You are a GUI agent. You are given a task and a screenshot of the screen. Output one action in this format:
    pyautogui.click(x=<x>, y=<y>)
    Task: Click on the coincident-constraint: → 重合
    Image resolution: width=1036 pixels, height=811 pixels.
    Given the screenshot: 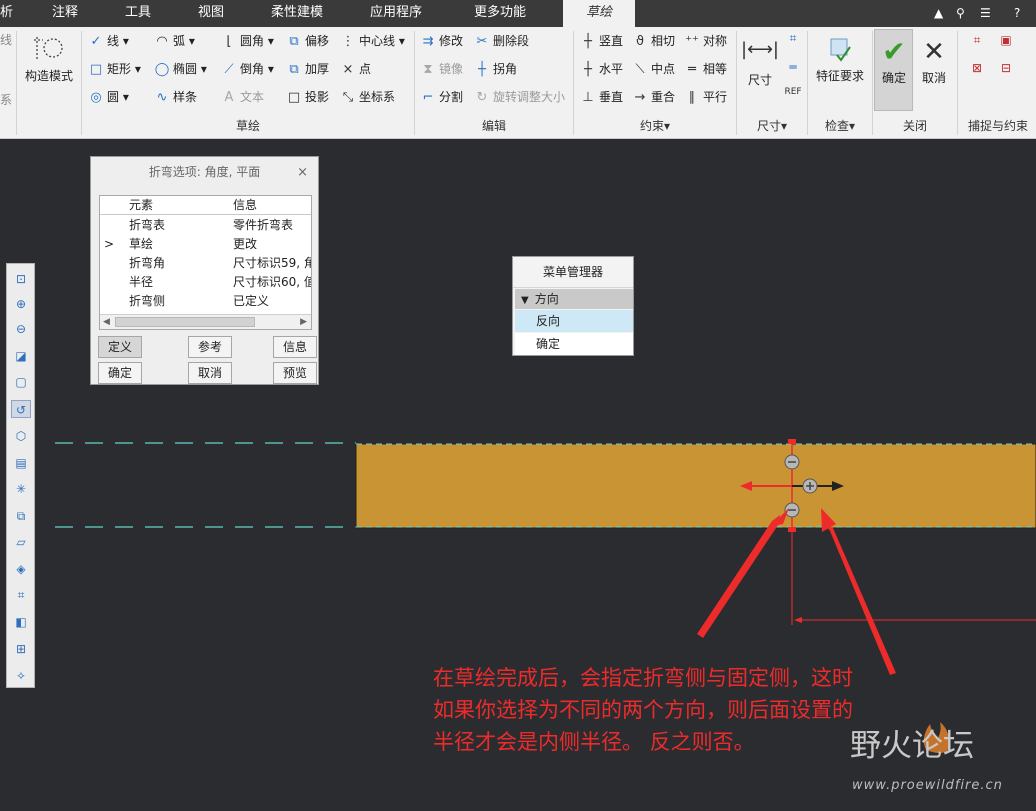 What is the action you would take?
    pyautogui.click(x=653, y=97)
    